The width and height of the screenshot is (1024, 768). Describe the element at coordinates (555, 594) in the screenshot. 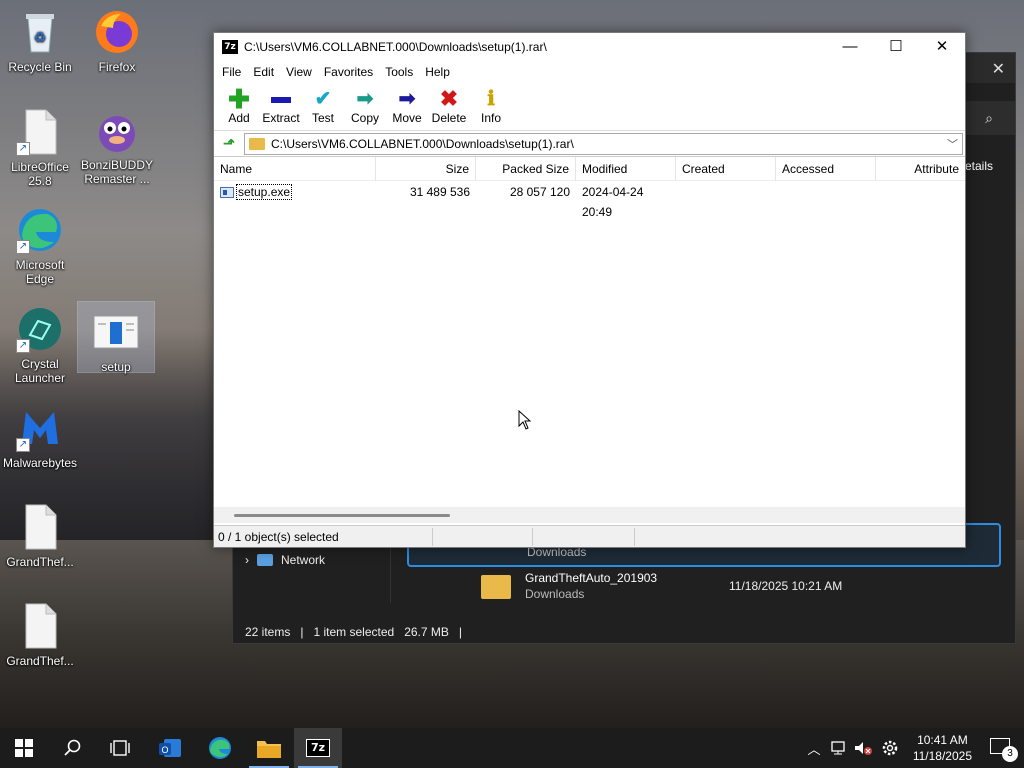

I see `item-location: Downloads` at that location.